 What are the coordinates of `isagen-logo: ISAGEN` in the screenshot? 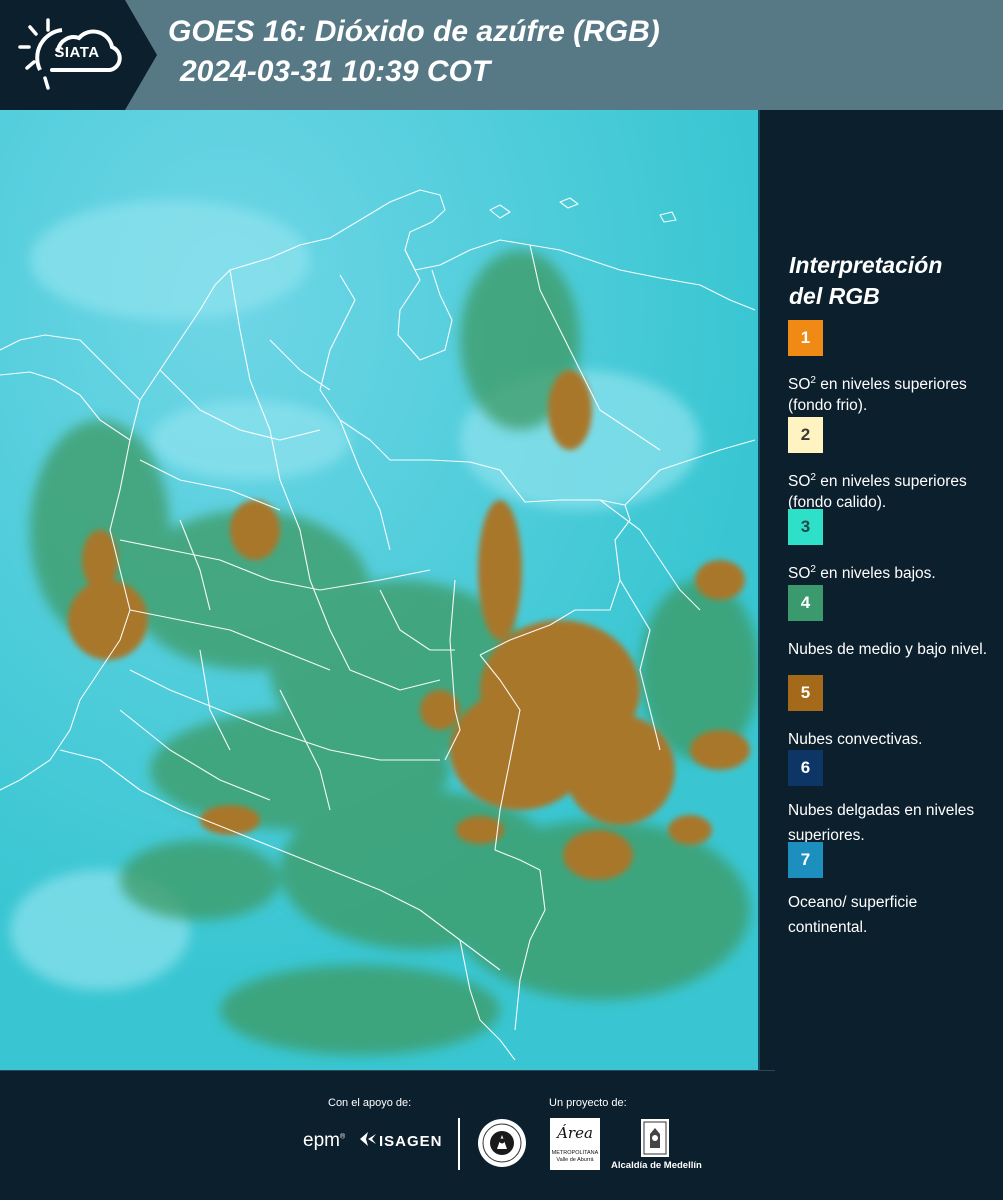 It's located at (401, 1141).